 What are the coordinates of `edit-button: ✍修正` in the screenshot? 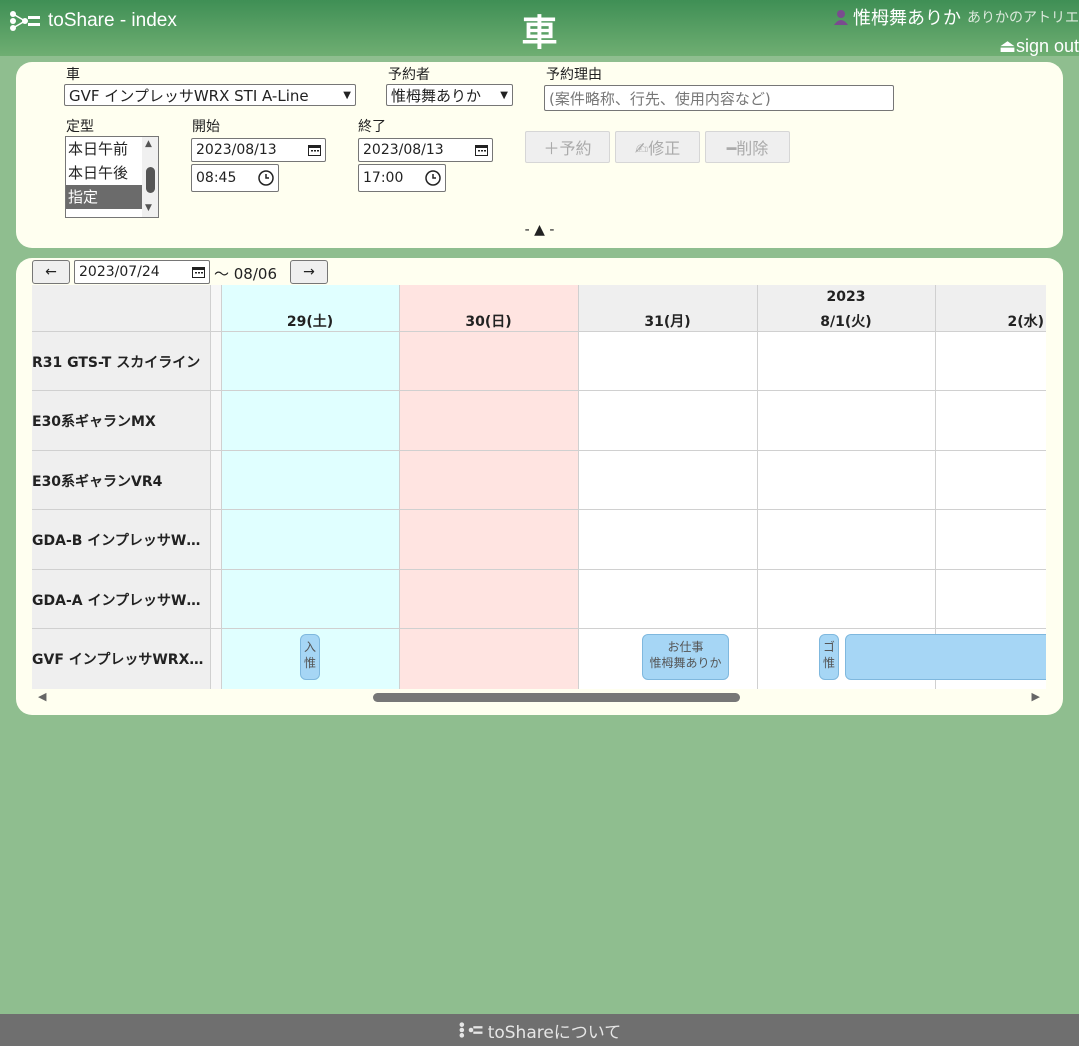 It's located at (657, 147).